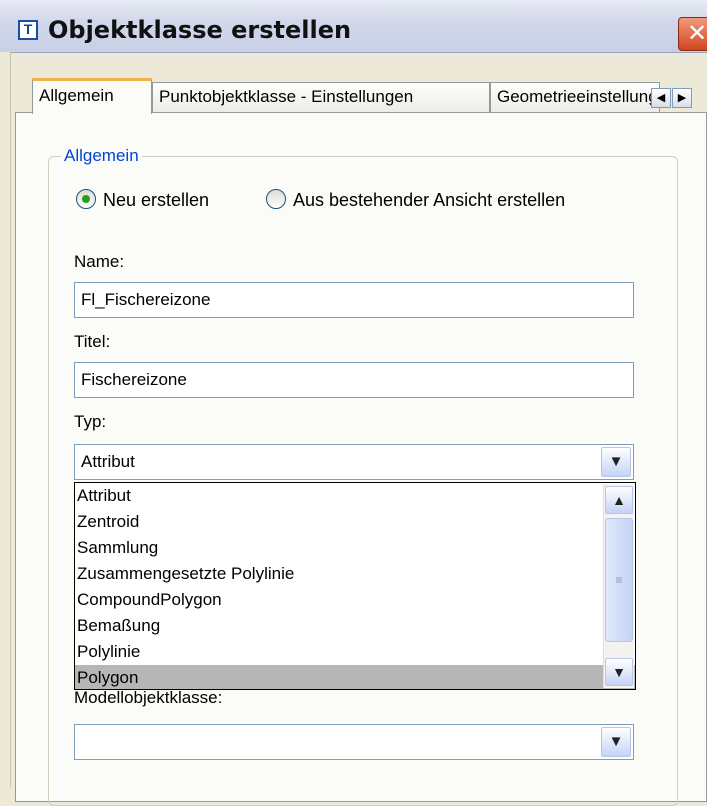 The width and height of the screenshot is (707, 806). What do you see at coordinates (28, 30) in the screenshot?
I see `app-icon: T` at bounding box center [28, 30].